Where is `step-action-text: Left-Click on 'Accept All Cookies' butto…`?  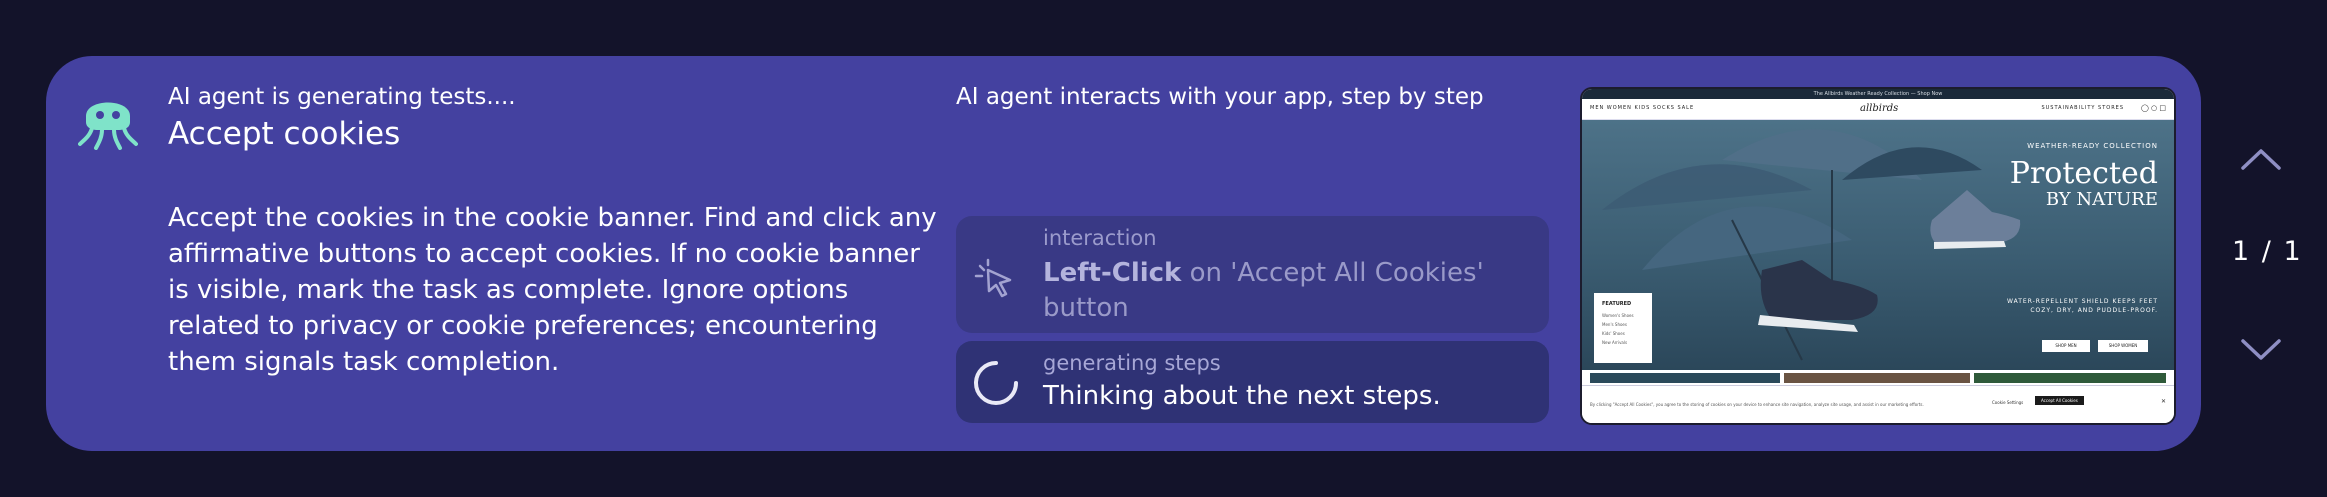 step-action-text: Left-Click on 'Accept All Cookies' butto… is located at coordinates (1283, 291).